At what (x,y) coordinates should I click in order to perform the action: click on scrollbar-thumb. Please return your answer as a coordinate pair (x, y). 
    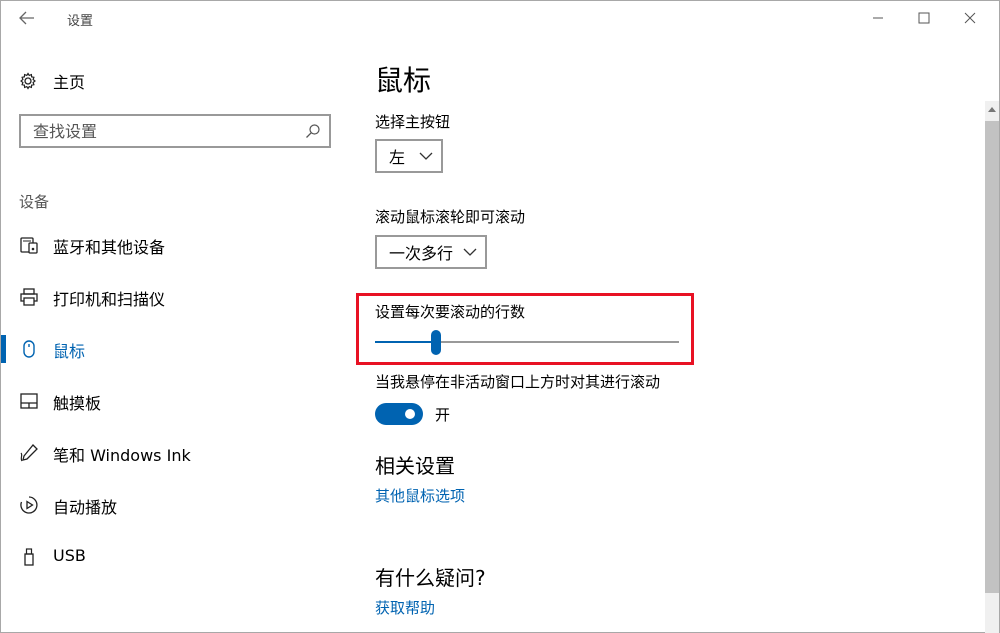
    Looking at the image, I should click on (992, 357).